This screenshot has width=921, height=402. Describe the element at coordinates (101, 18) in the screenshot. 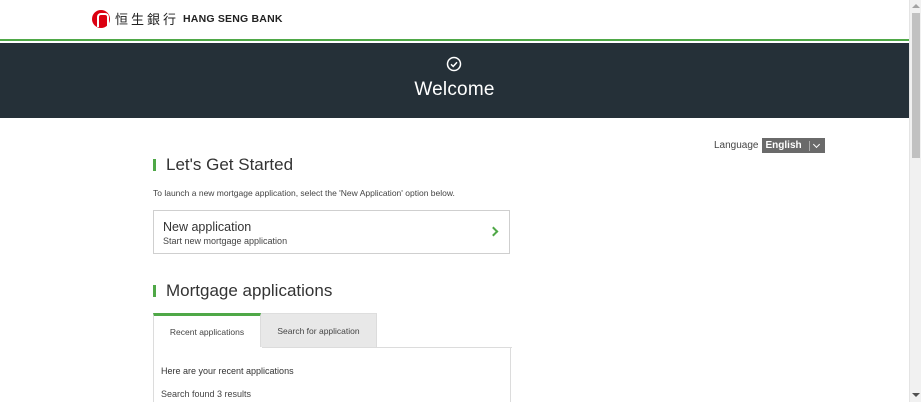

I see `hang-seng-logo-icon` at that location.